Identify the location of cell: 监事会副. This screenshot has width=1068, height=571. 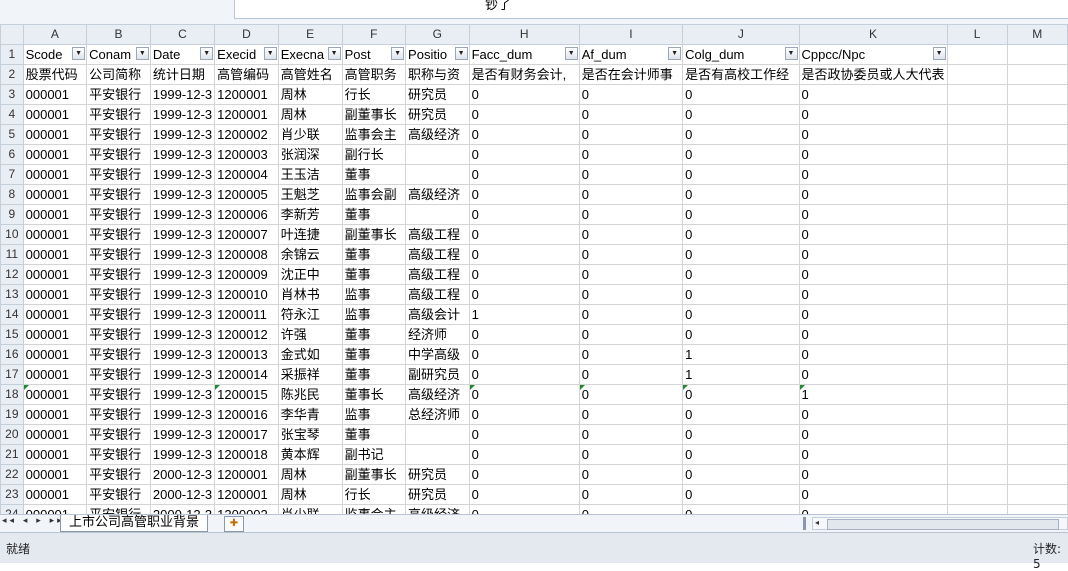
(374, 194).